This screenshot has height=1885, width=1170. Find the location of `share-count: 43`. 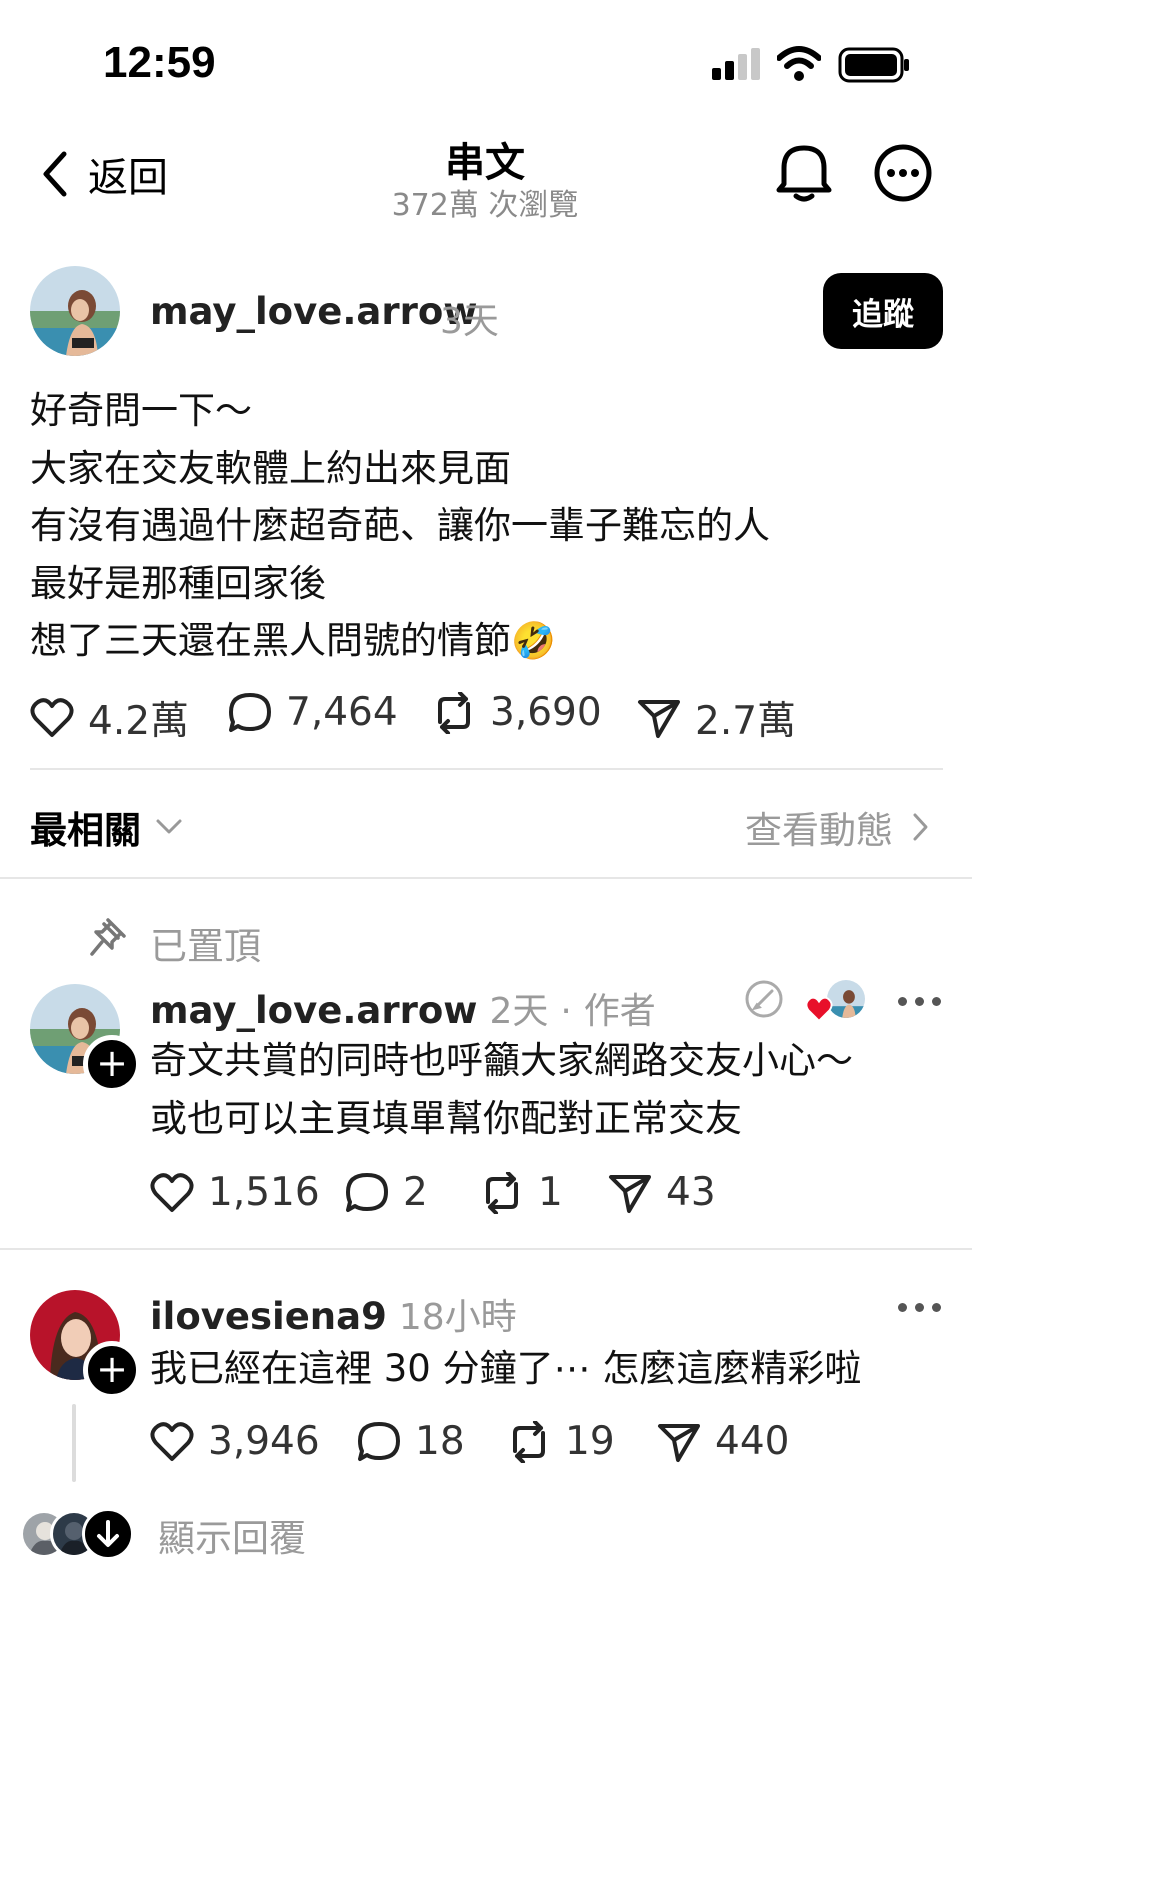

share-count: 43 is located at coordinates (691, 1192).